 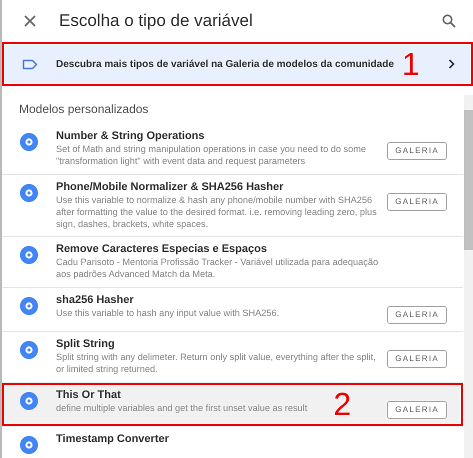 What do you see at coordinates (218, 269) in the screenshot?
I see `template-description: Cadu Parisoto - Mentoria Profissão Tracker - Variável utilizada para adequação aos padrões Advanced Match da Meta.` at bounding box center [218, 269].